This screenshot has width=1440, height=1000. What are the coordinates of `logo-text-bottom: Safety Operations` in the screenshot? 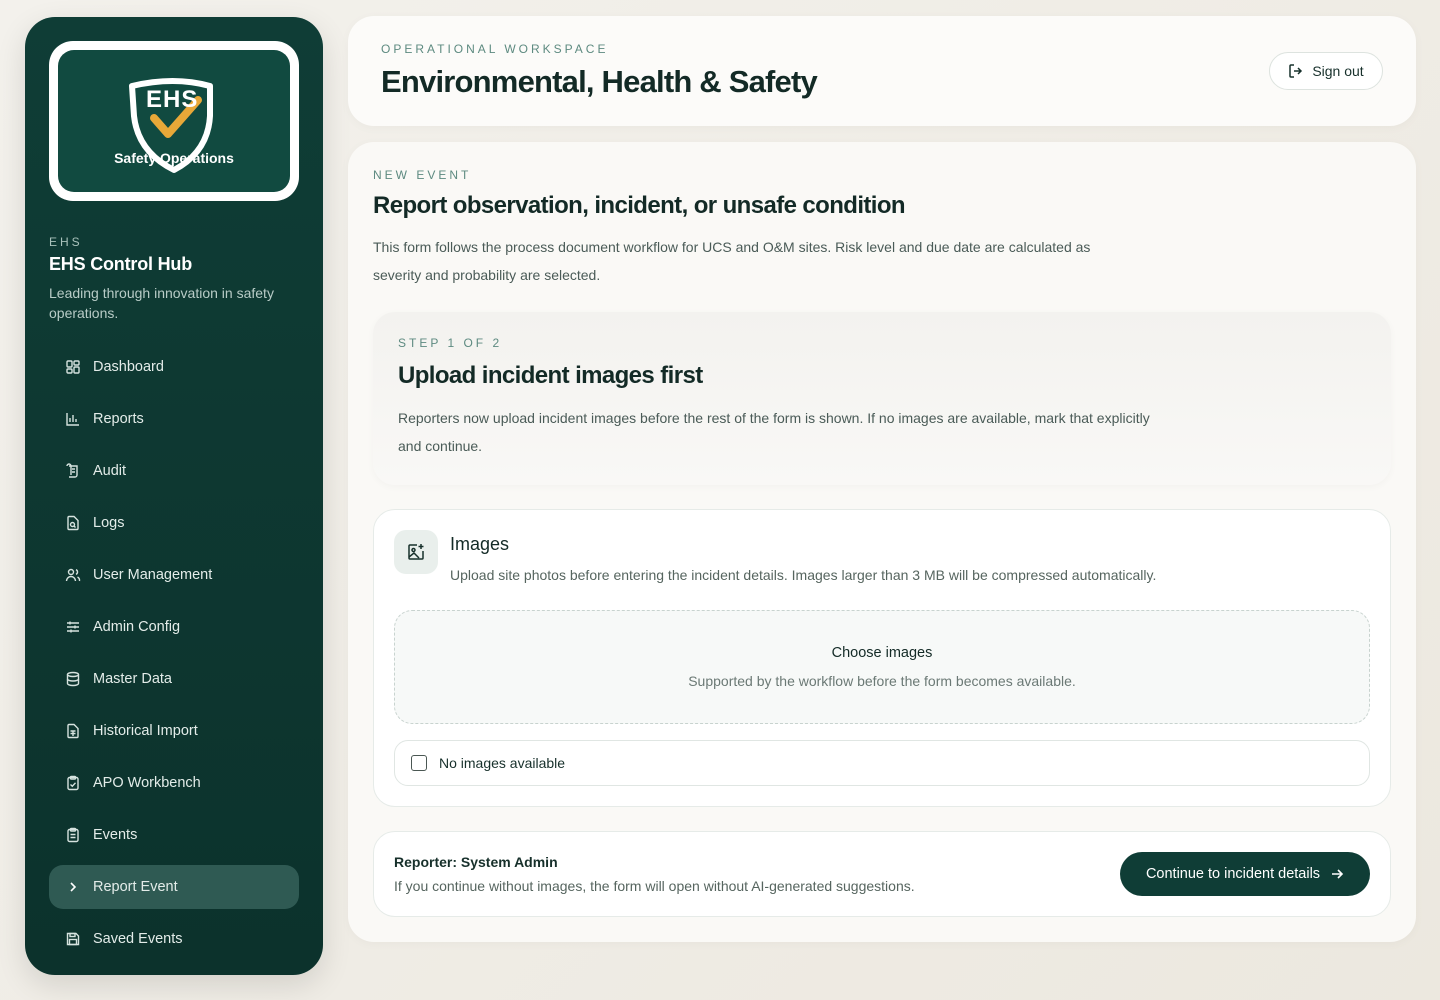 It's located at (174, 158).